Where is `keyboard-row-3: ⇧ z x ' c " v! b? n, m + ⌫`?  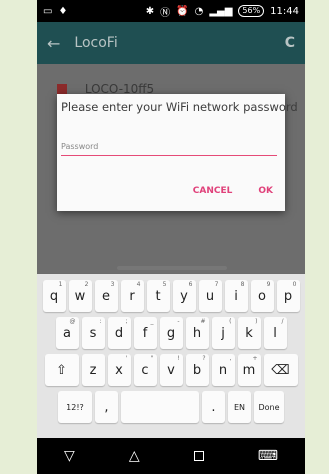
keyboard-row-3: ⇧ z x ' c " v! b? n, m + ⌫ is located at coordinates (171, 370).